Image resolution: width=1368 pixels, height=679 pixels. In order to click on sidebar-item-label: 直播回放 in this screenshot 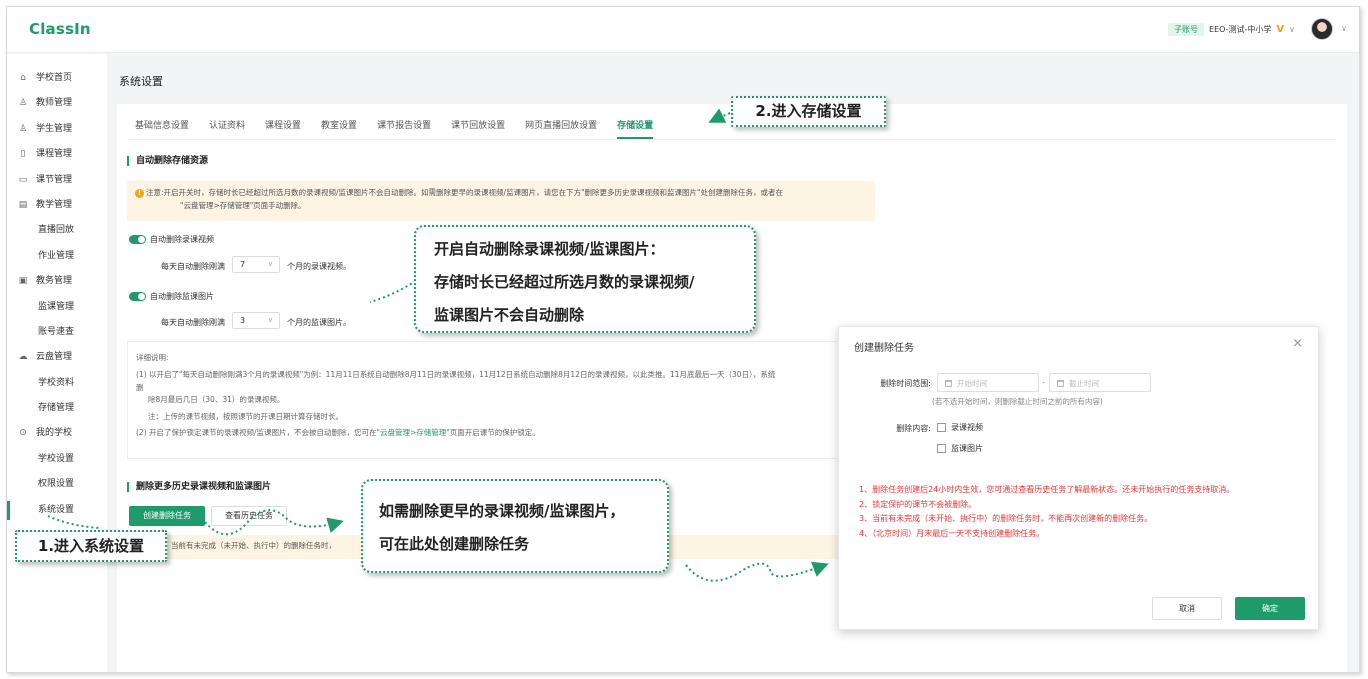, I will do `click(56, 230)`.